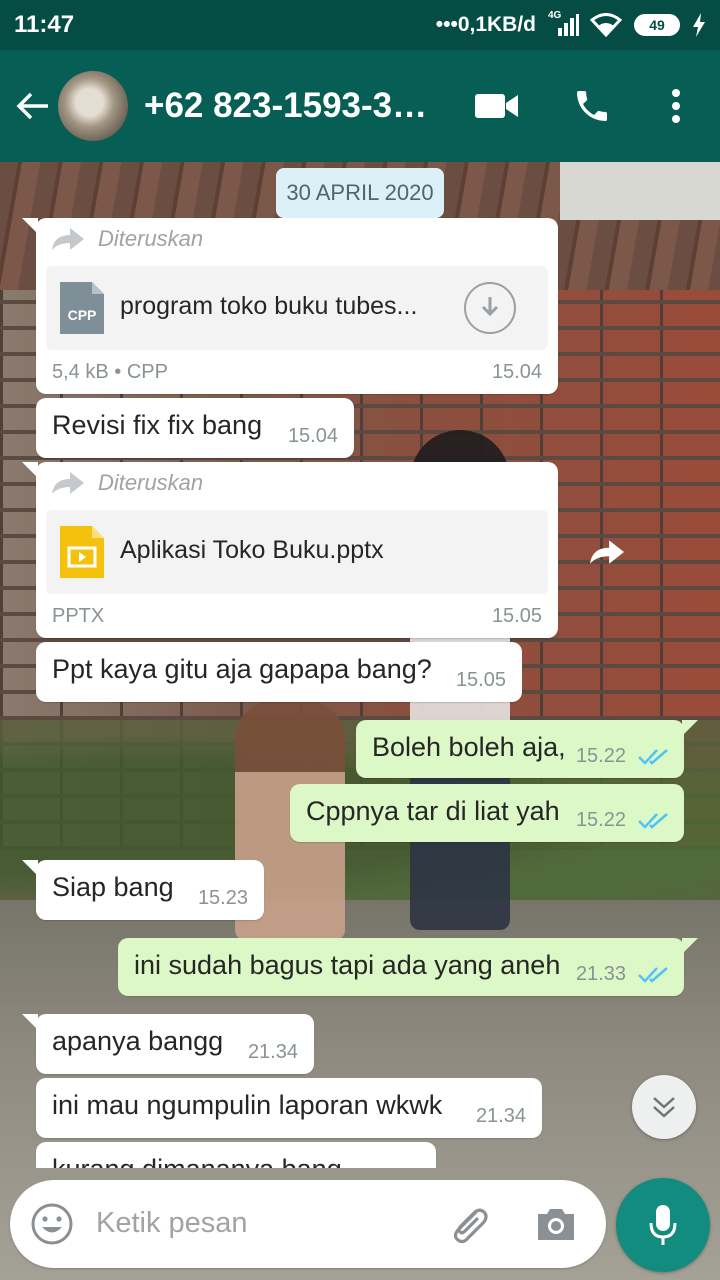  I want to click on battery-level: 49, so click(657, 25).